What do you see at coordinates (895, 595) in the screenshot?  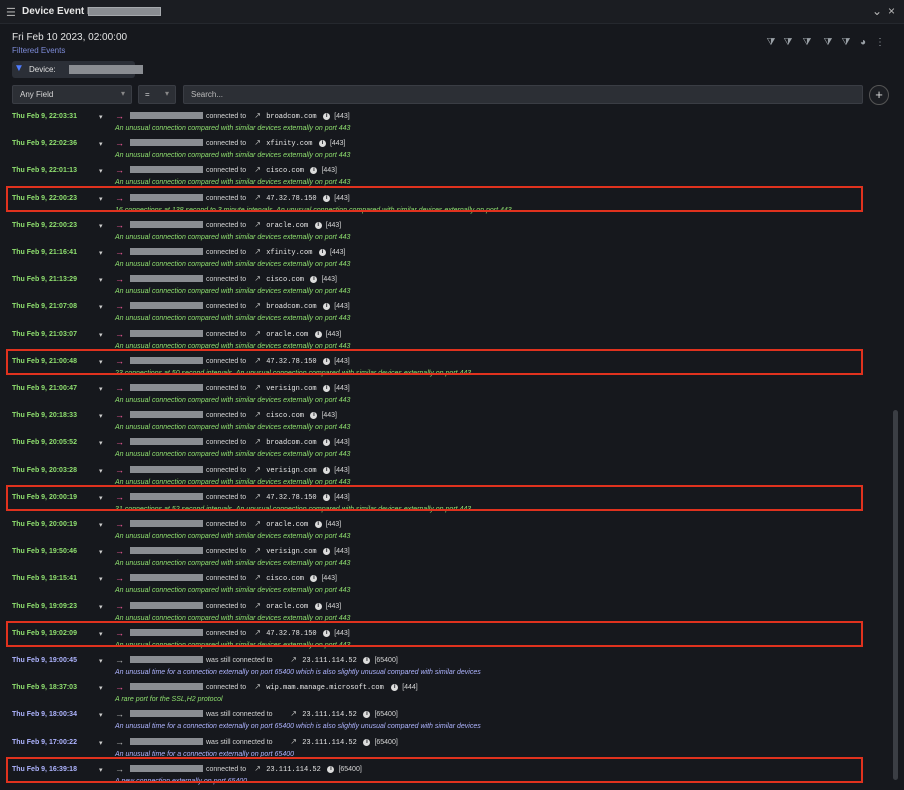 I see `scrollbar` at bounding box center [895, 595].